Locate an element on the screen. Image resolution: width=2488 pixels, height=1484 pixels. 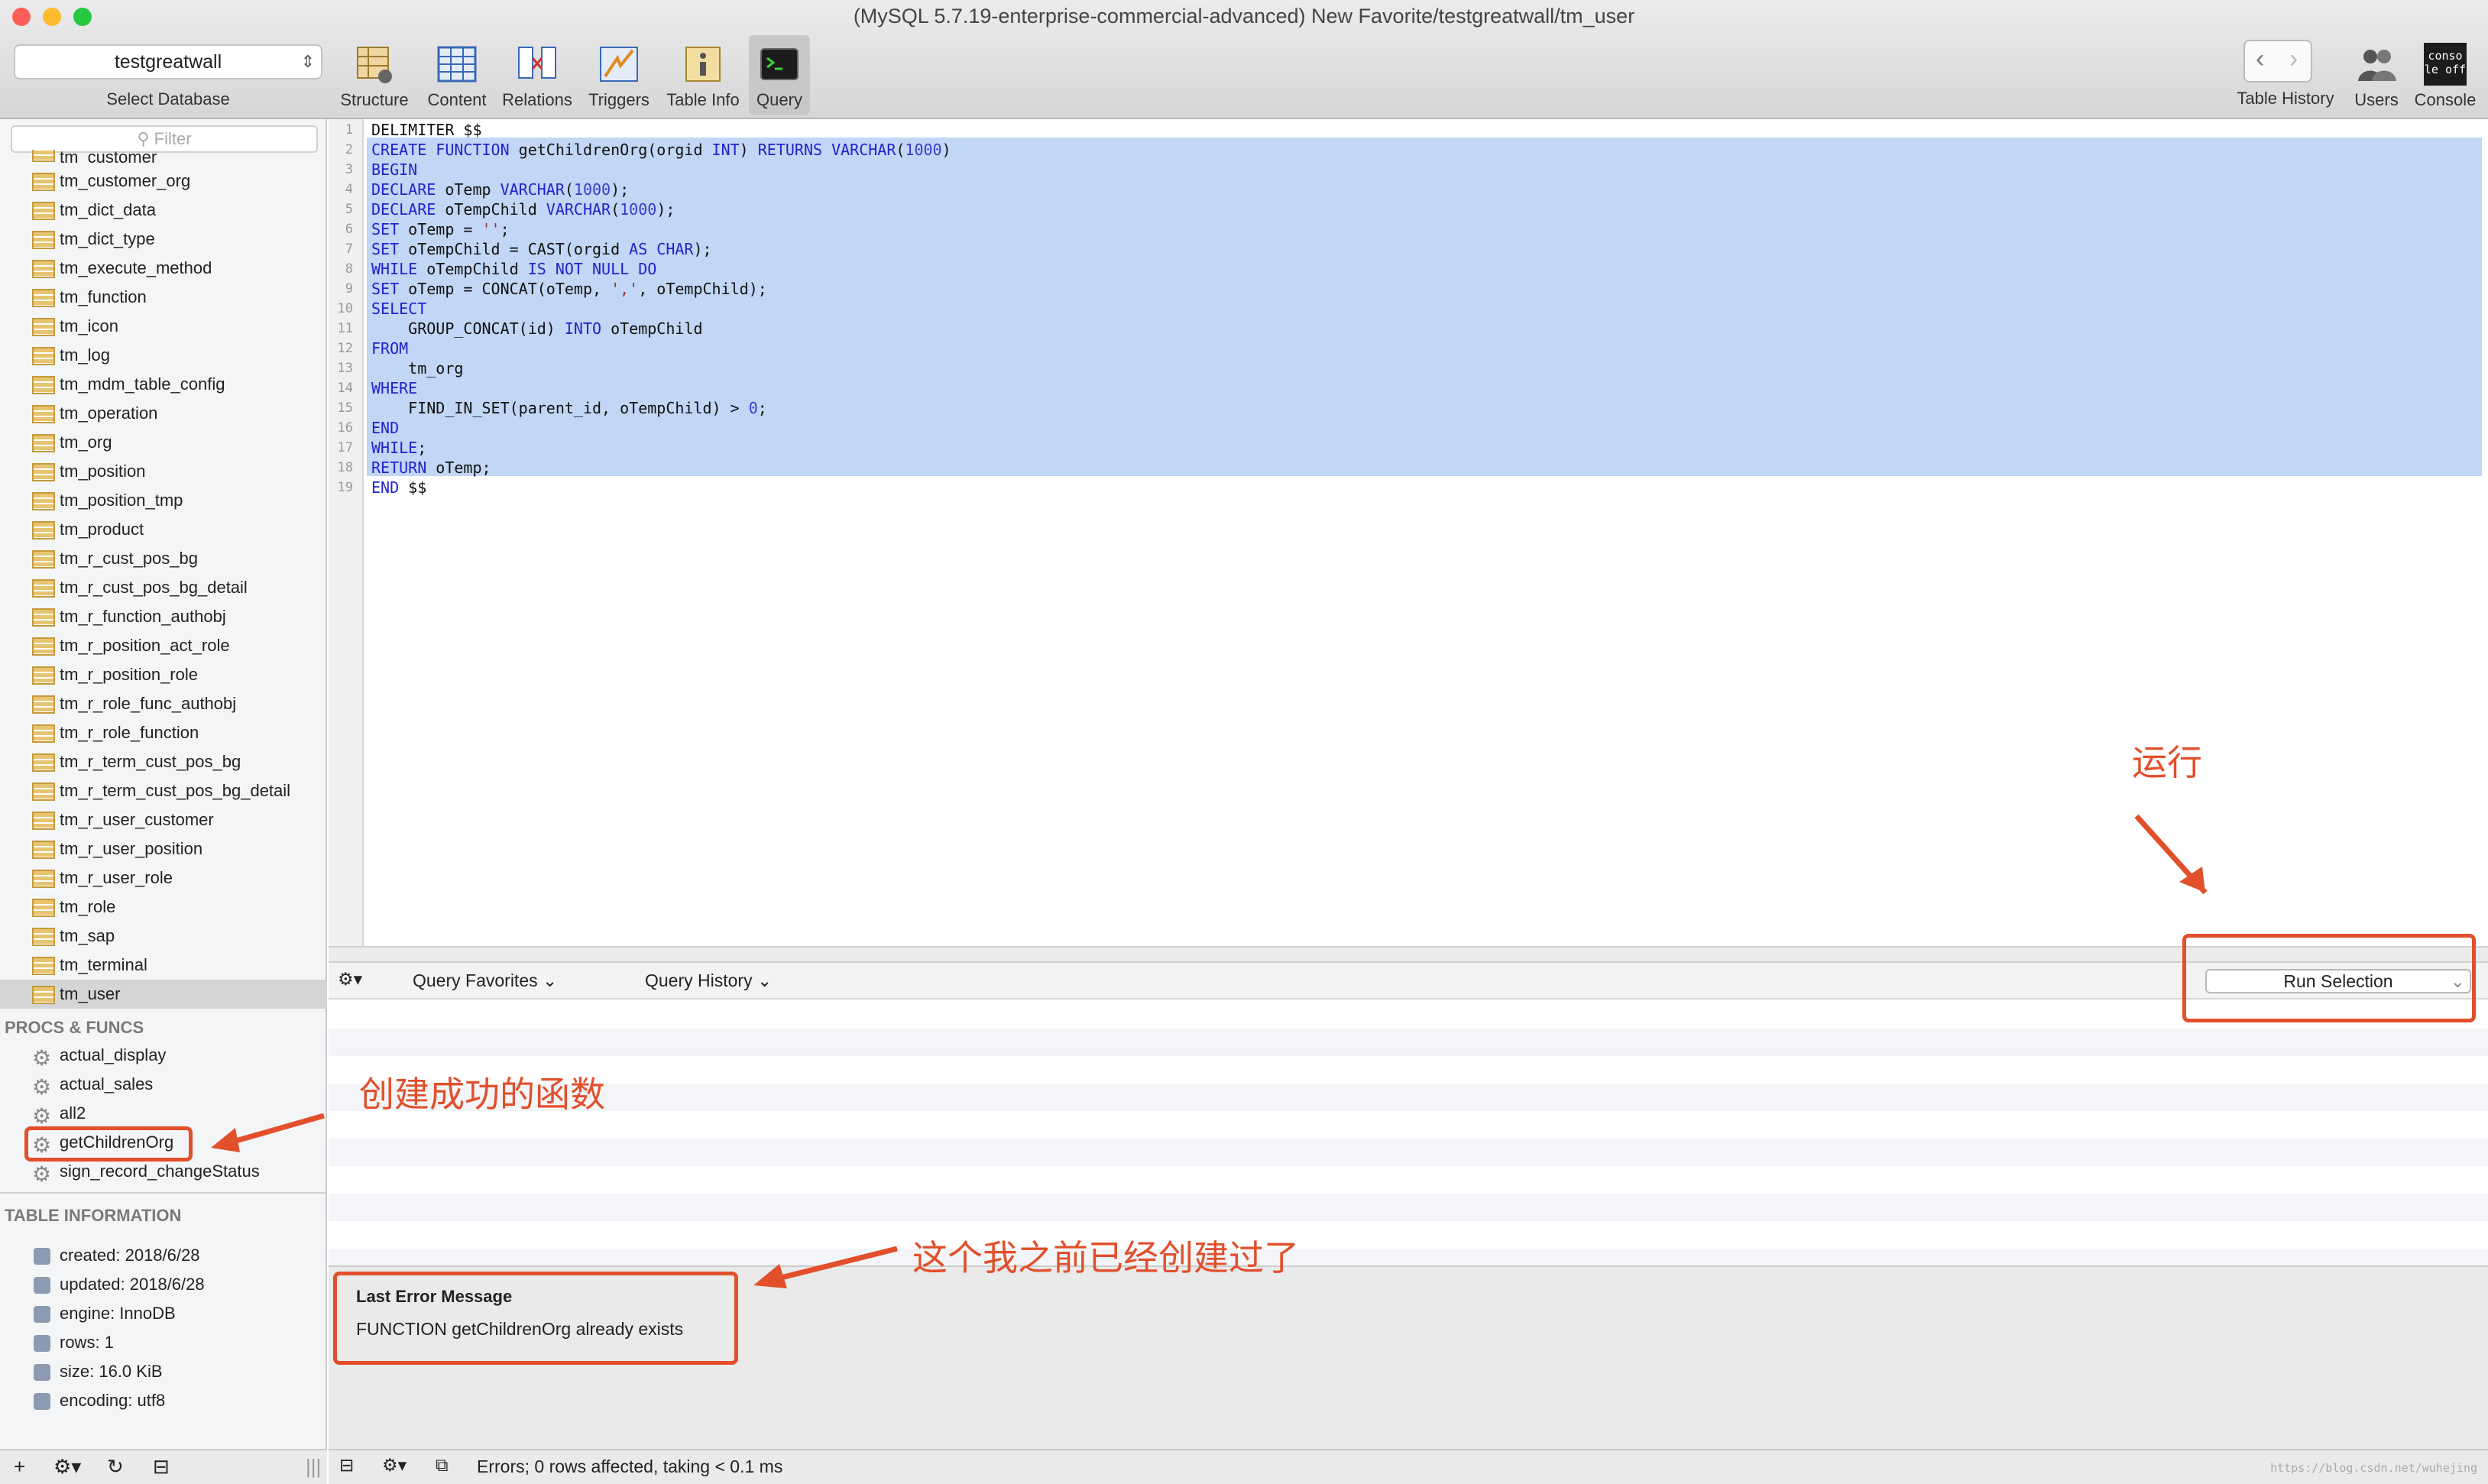
split-divider is located at coordinates (1408, 955).